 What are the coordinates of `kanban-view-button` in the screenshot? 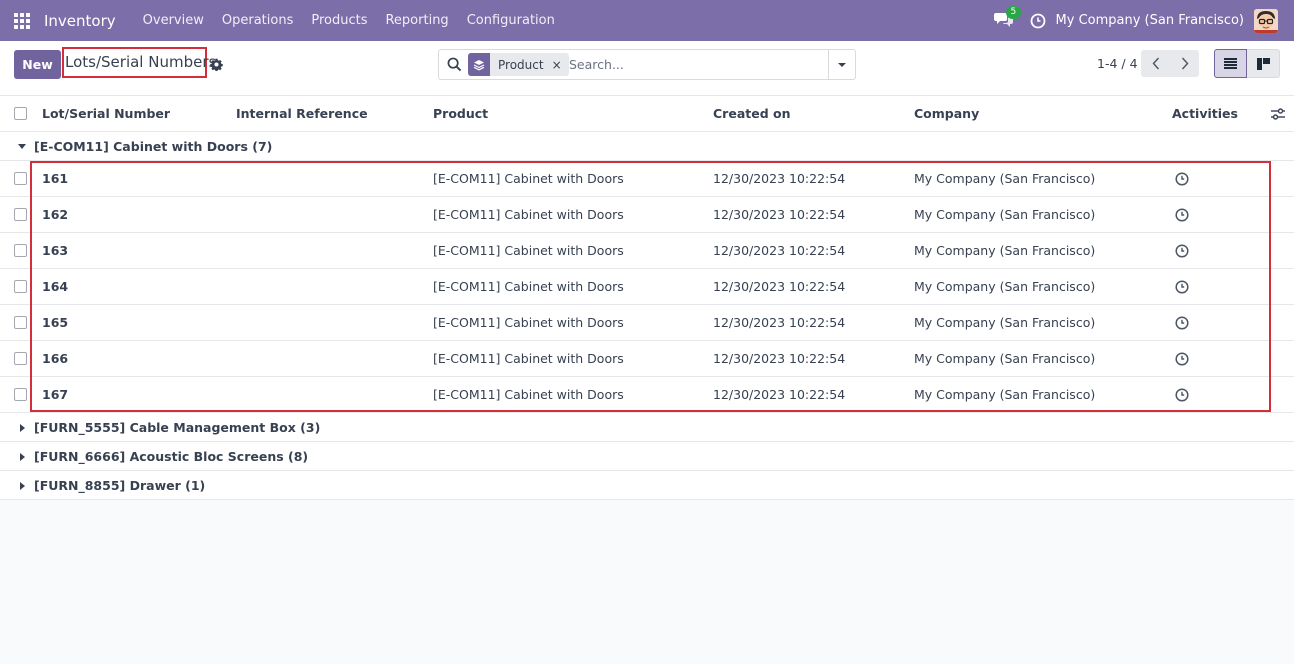 It's located at (1263, 63).